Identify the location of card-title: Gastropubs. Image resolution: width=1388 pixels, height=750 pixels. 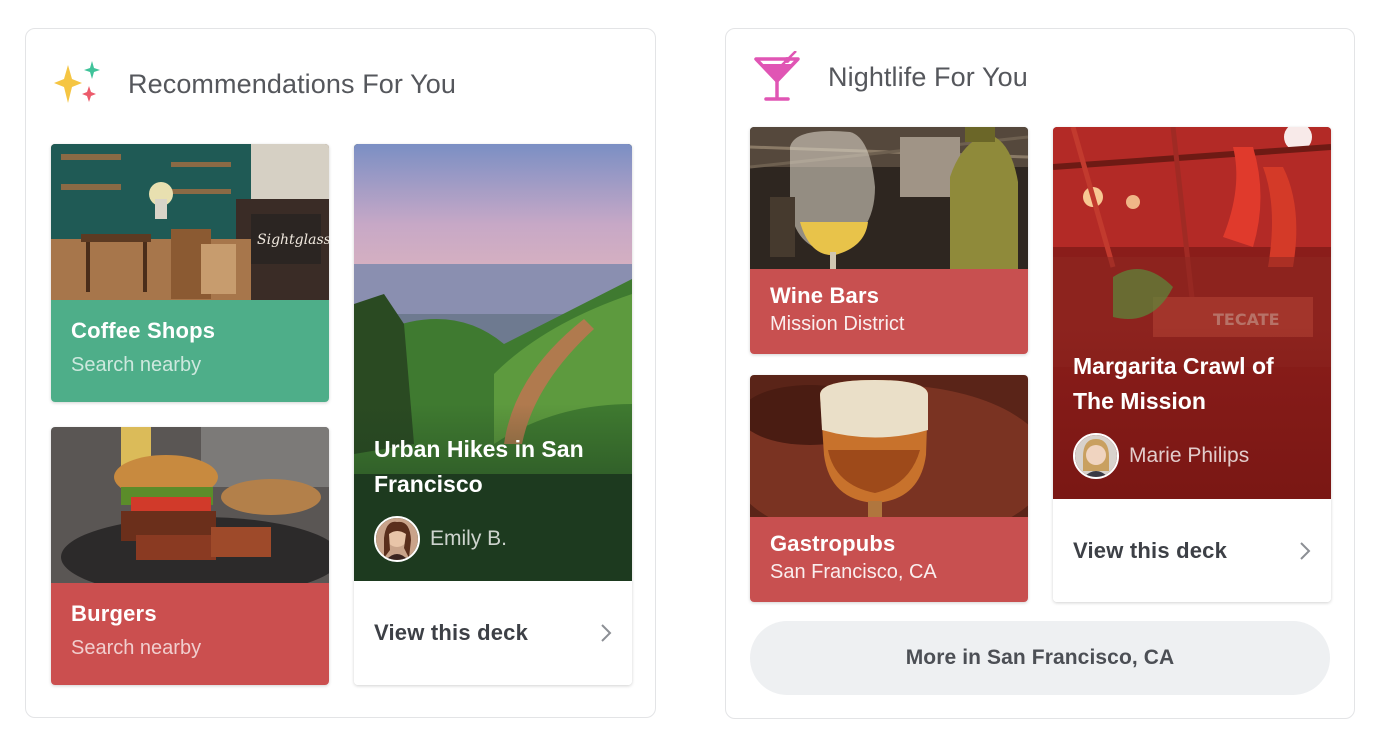
(833, 543).